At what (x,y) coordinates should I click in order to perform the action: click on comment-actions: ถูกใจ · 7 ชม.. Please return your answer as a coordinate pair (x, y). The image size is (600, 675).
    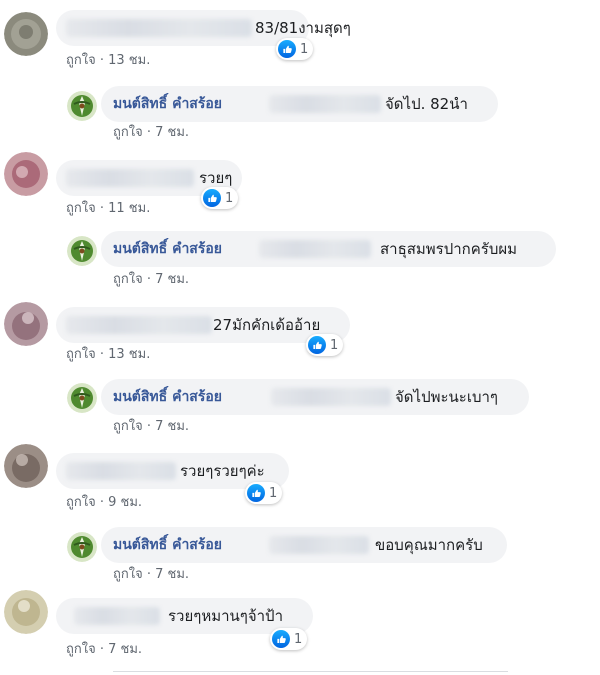
    Looking at the image, I should click on (104, 649).